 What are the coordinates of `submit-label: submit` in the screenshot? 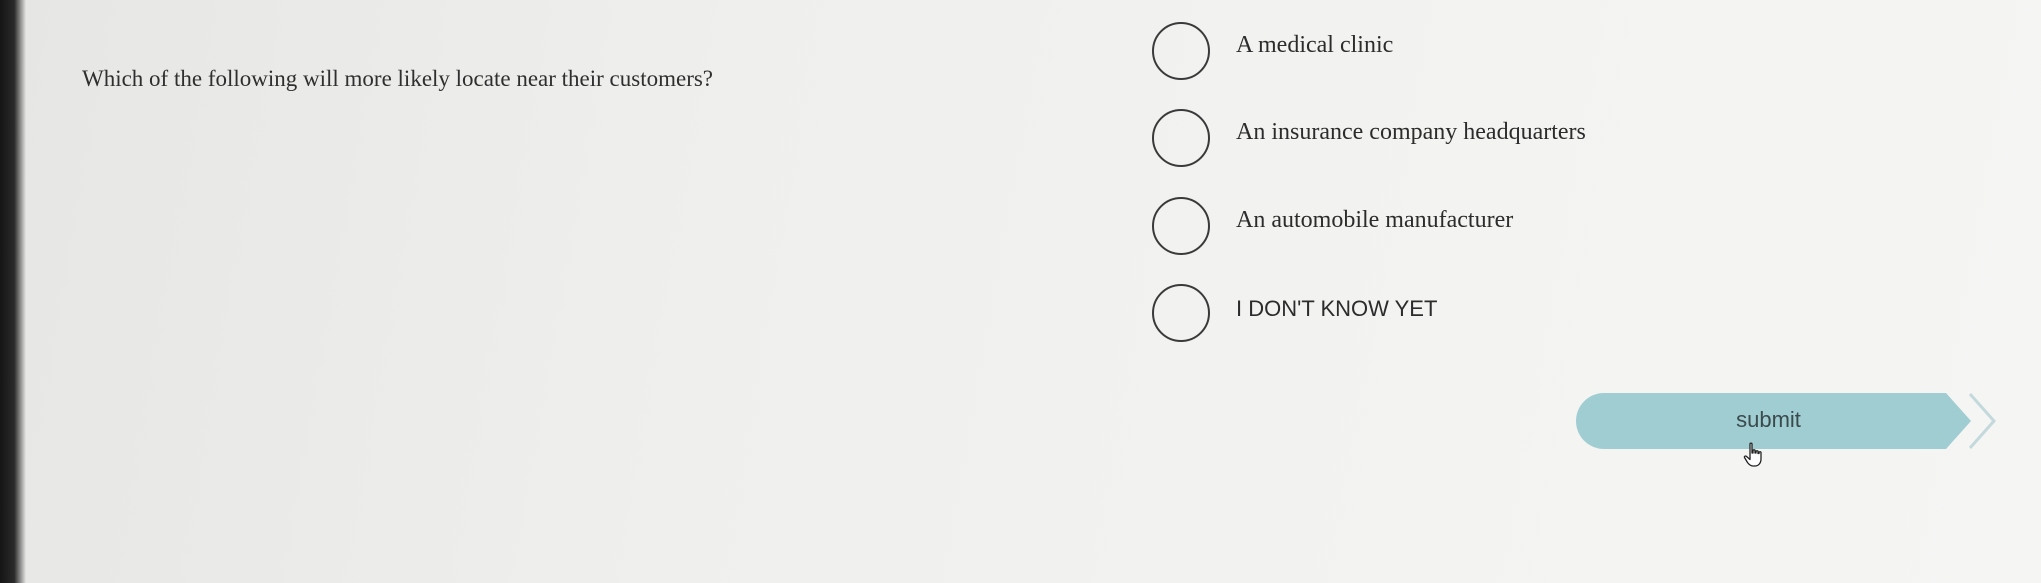 It's located at (1768, 419).